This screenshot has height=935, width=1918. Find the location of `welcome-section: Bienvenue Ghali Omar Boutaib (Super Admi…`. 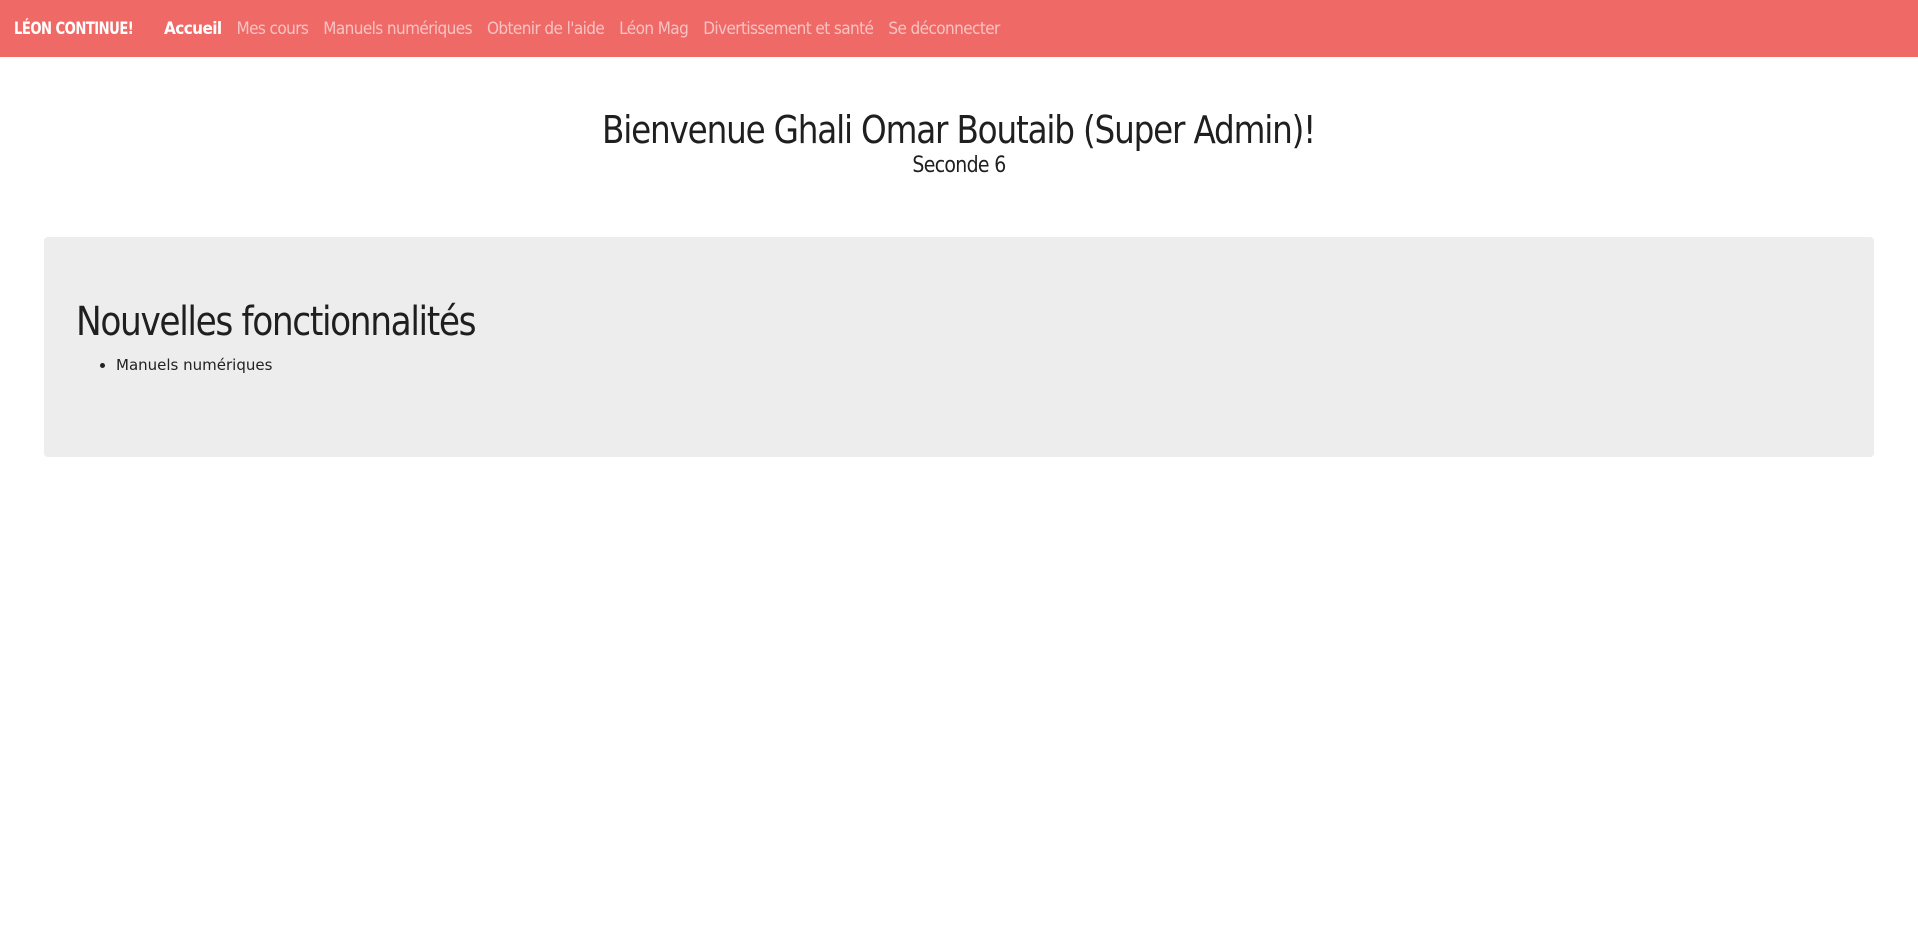

welcome-section: Bienvenue Ghali Omar Boutaib (Super Admi… is located at coordinates (959, 141).